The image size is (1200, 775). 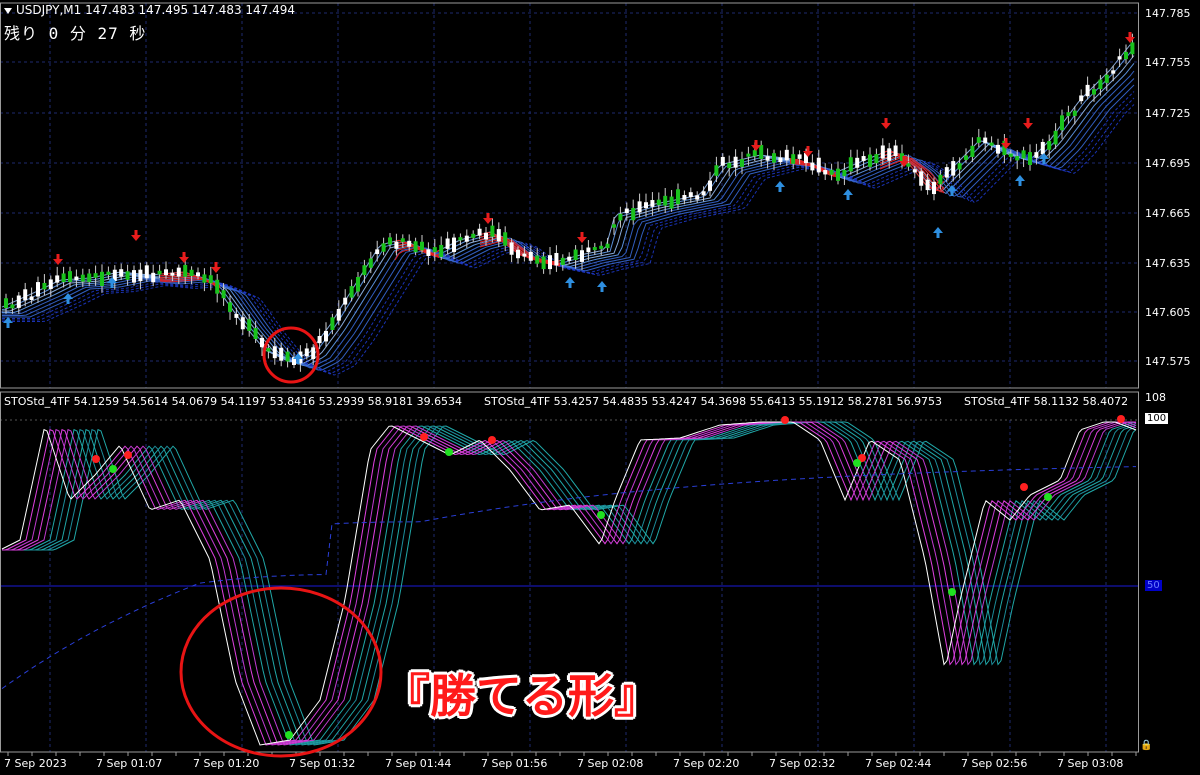 What do you see at coordinates (522, 696) in the screenshot?
I see `annotation-caption: 『勝てる形』` at bounding box center [522, 696].